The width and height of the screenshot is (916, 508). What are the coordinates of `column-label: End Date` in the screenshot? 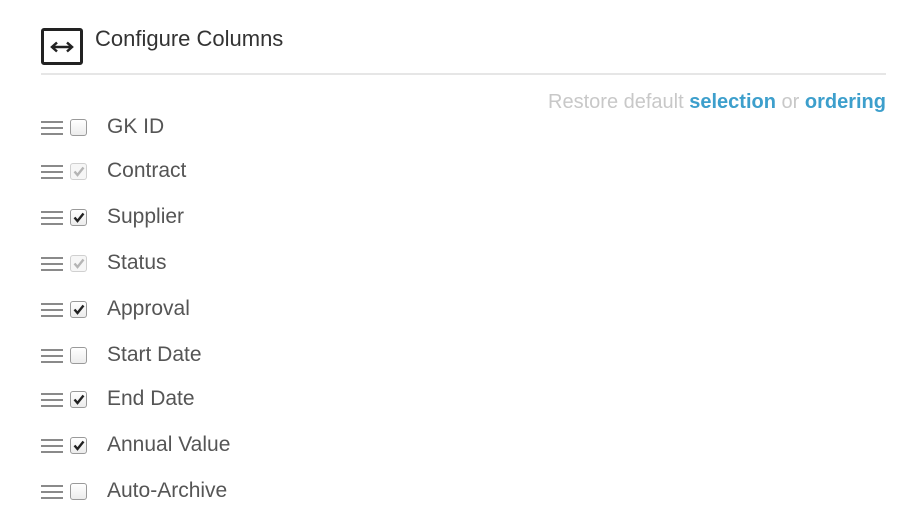 It's located at (151, 398).